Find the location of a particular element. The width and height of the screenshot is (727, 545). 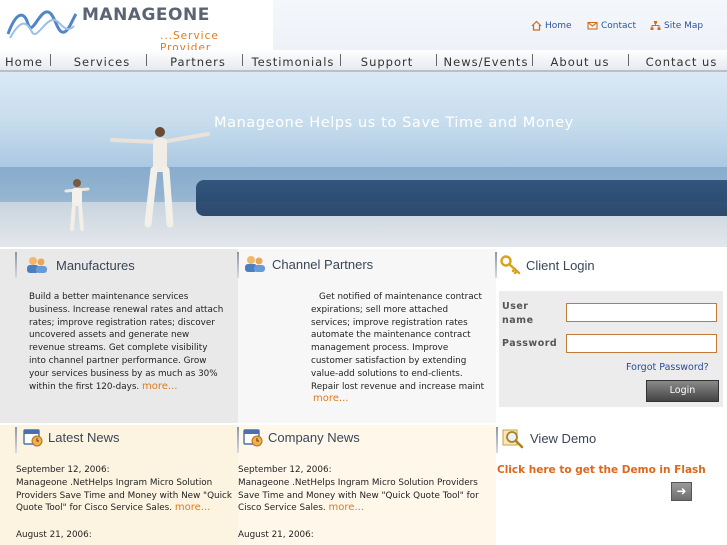

manufactures-header: Manufactures is located at coordinates (80, 265).